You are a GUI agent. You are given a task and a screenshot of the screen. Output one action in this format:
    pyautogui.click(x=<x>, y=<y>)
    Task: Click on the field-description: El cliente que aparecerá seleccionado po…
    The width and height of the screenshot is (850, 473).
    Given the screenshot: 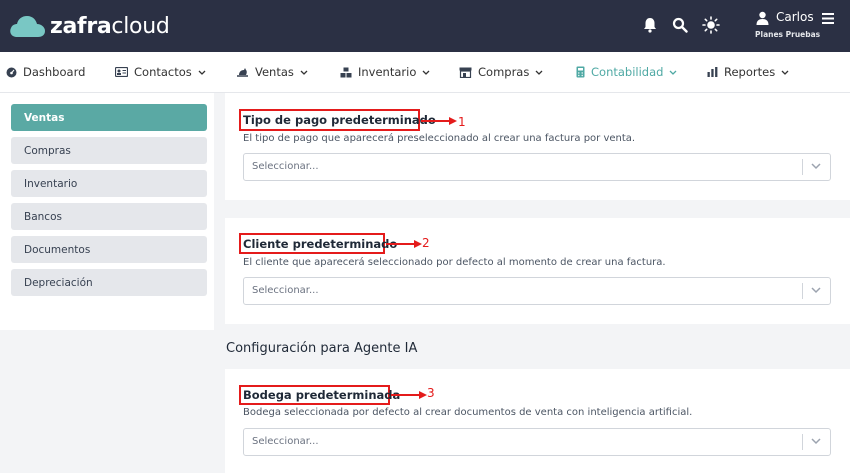 What is the action you would take?
    pyautogui.click(x=454, y=262)
    